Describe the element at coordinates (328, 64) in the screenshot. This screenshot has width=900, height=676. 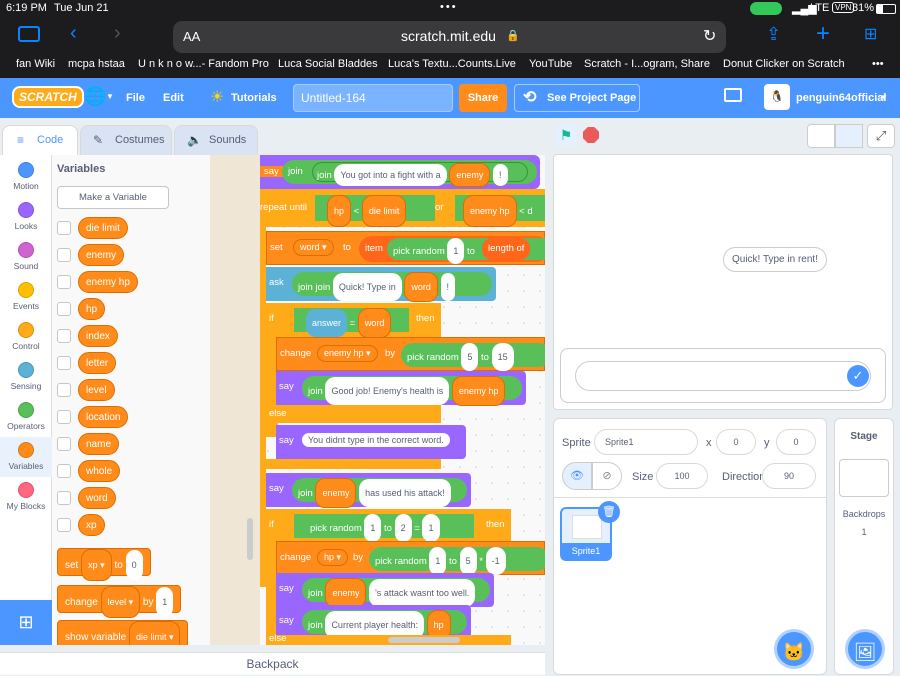
I see `bookmark-item: Luca Social Bladdes` at that location.